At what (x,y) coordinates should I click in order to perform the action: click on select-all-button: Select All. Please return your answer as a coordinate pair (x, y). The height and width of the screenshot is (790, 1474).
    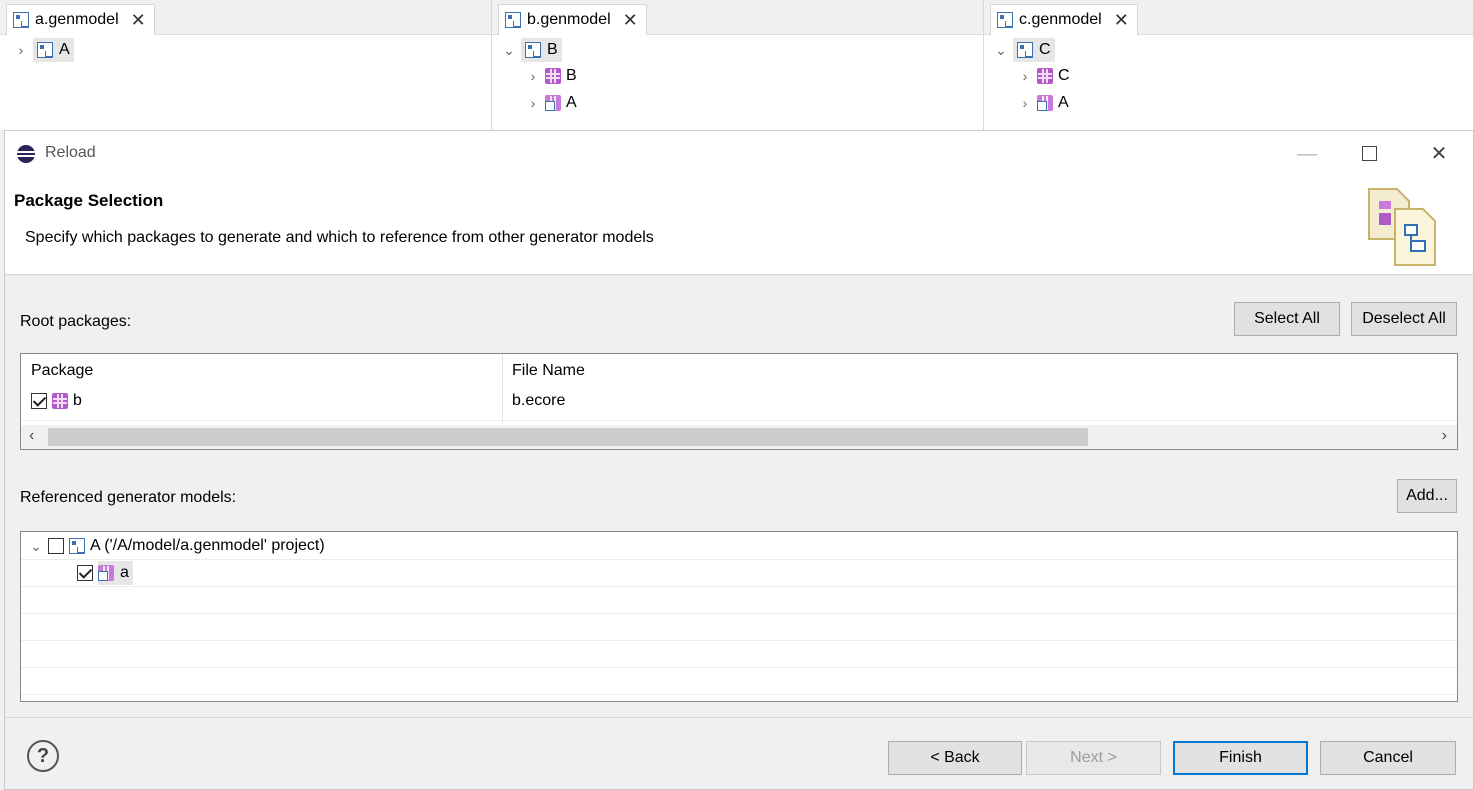
    Looking at the image, I should click on (1287, 319).